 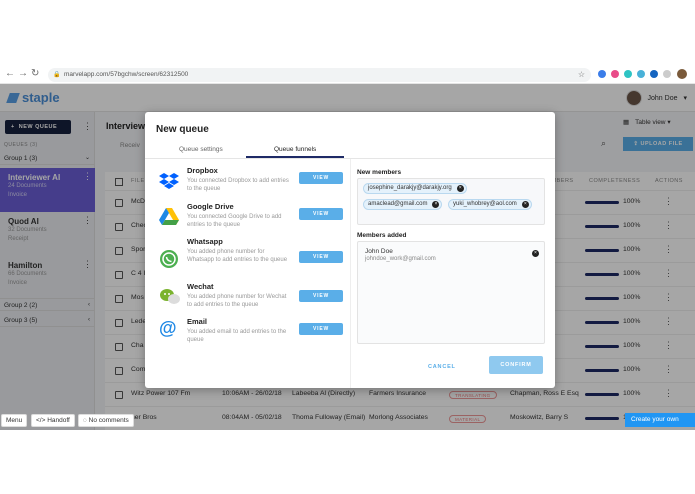 What do you see at coordinates (451, 292) in the screenshot?
I see `members-added-list: John Doe johndoe_work@gmail.com ×` at bounding box center [451, 292].